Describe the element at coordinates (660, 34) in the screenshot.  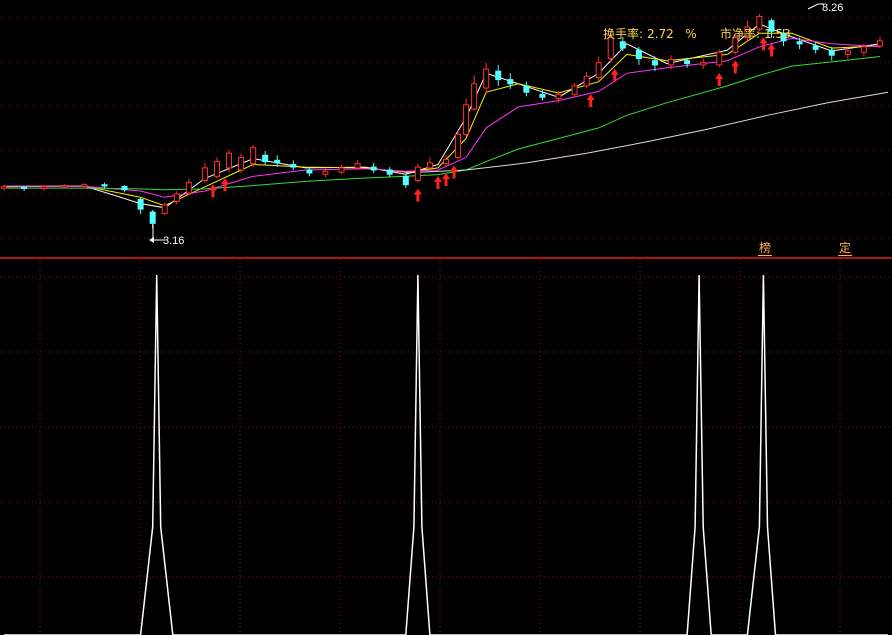
I see `turnover-rate-value: 2.72` at that location.